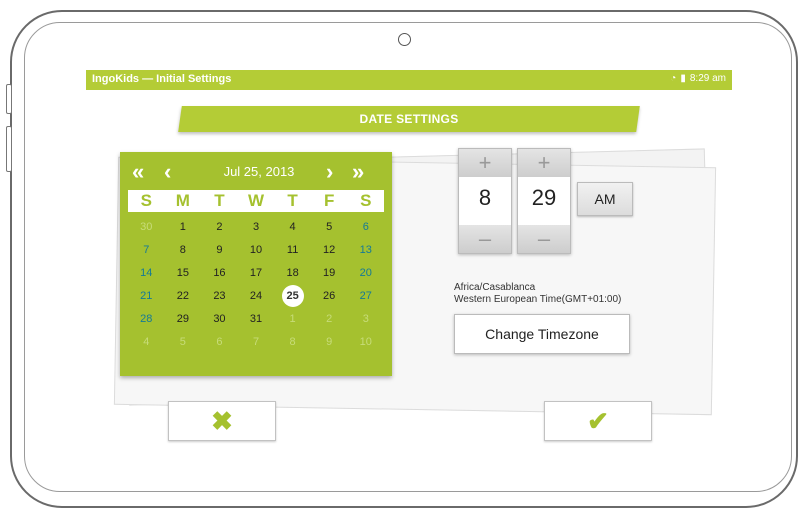 This screenshot has width=810, height=520. Describe the element at coordinates (183, 273) in the screenshot. I see `calendar-day: 15` at that location.